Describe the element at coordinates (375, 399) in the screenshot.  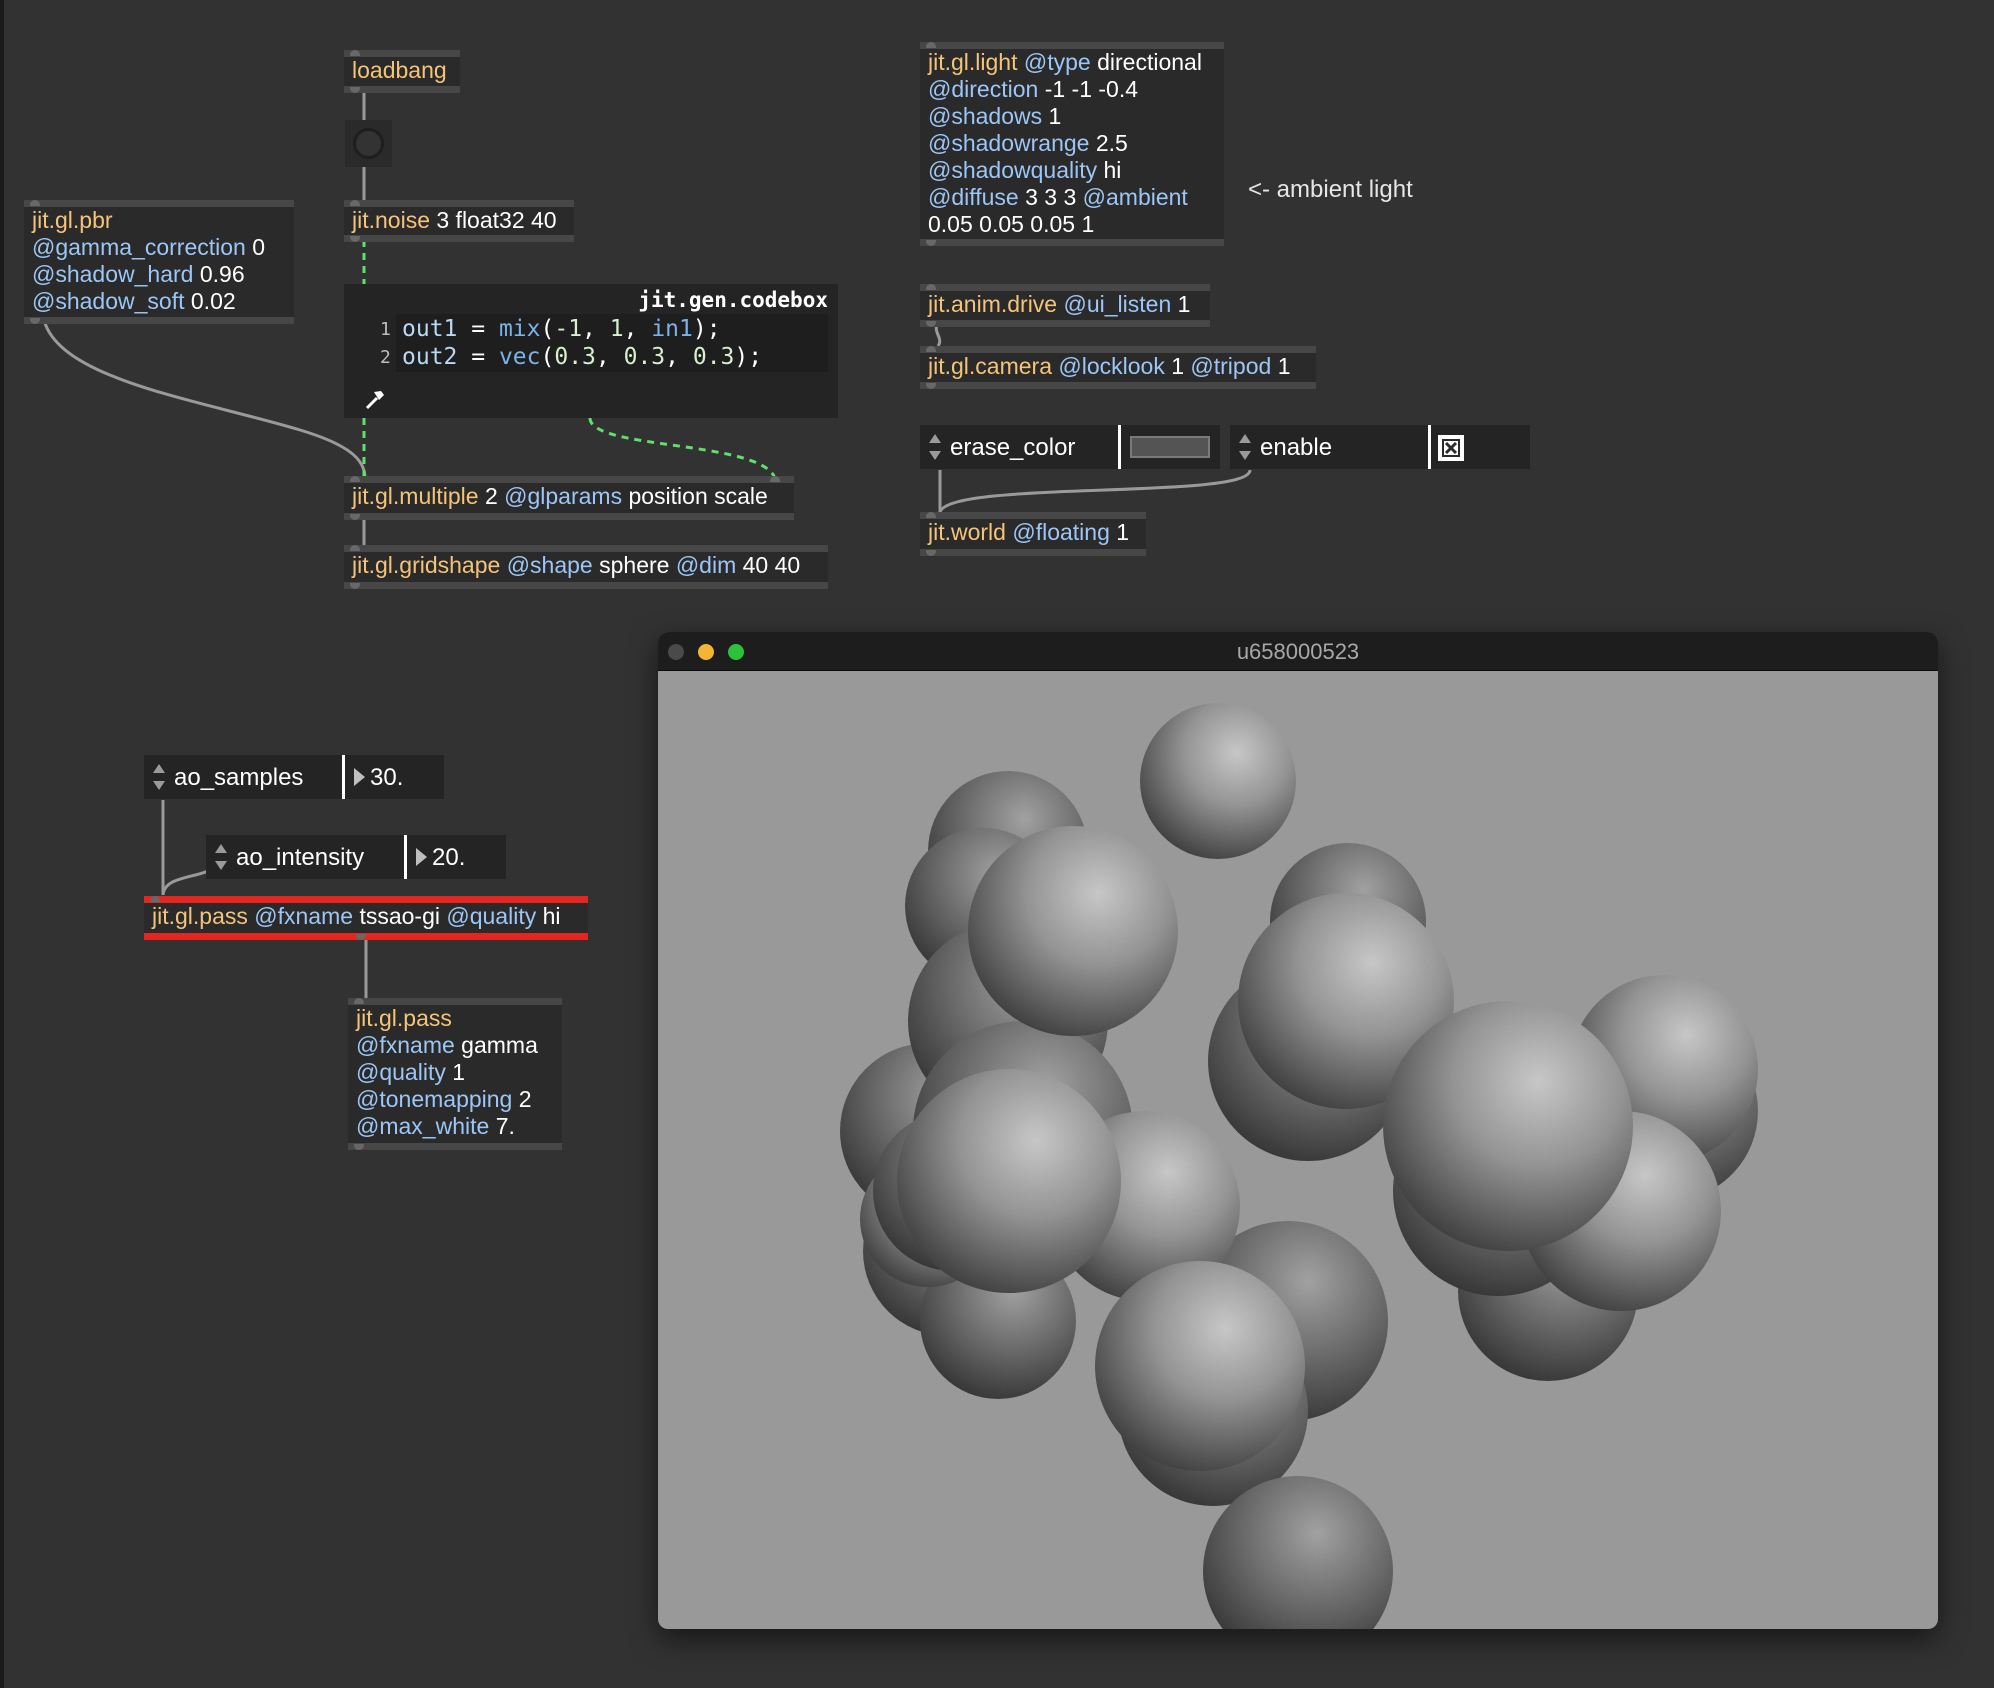
I see `hammer-icon` at that location.